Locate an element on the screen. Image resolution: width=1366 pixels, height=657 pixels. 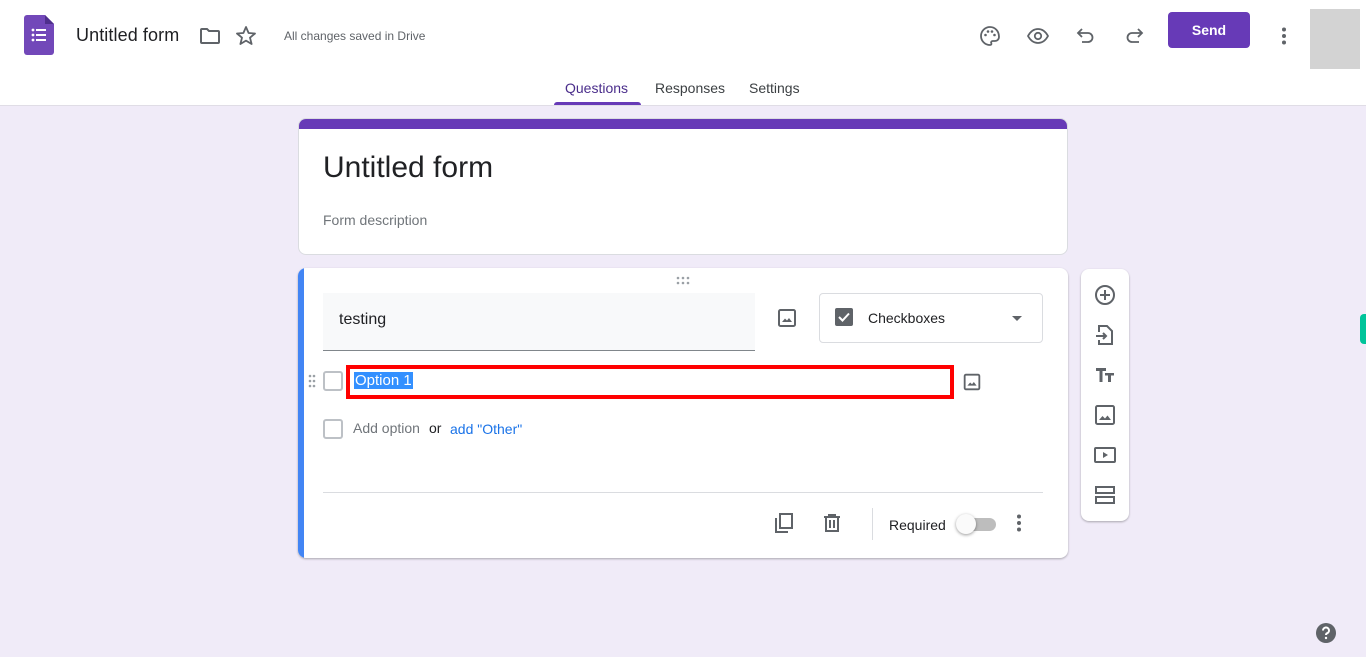
option-1-input: Option 1 is located at coordinates (650, 382).